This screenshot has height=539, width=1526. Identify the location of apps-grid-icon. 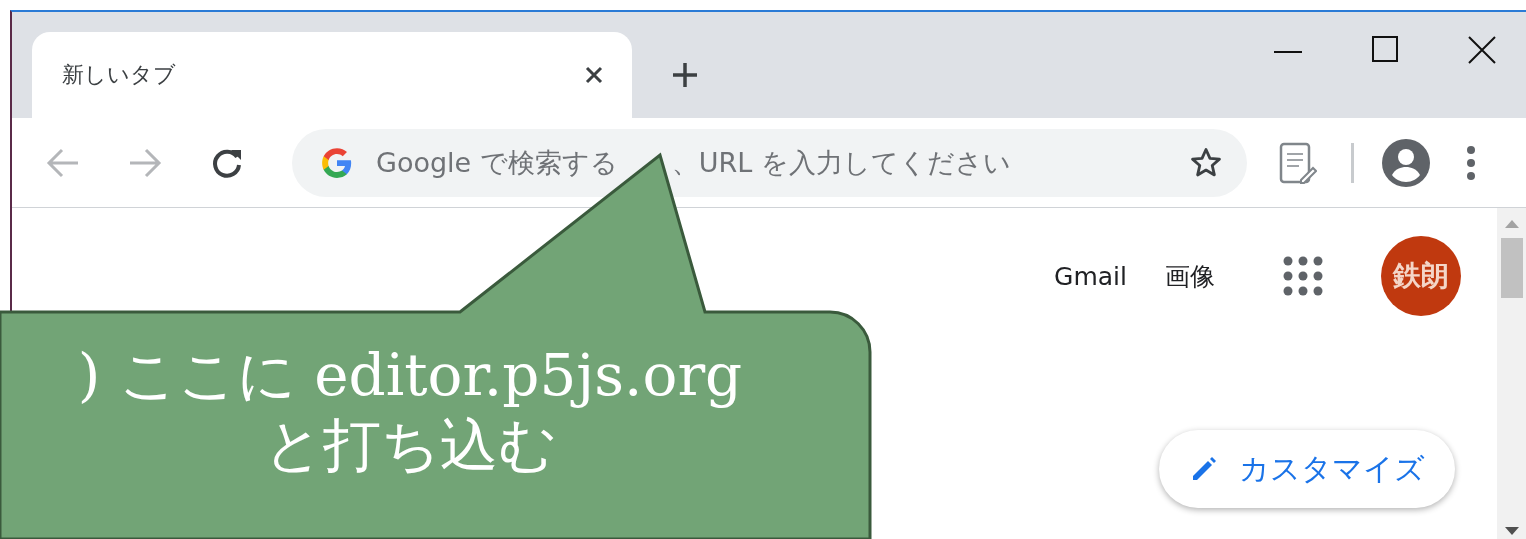
(1303, 276).